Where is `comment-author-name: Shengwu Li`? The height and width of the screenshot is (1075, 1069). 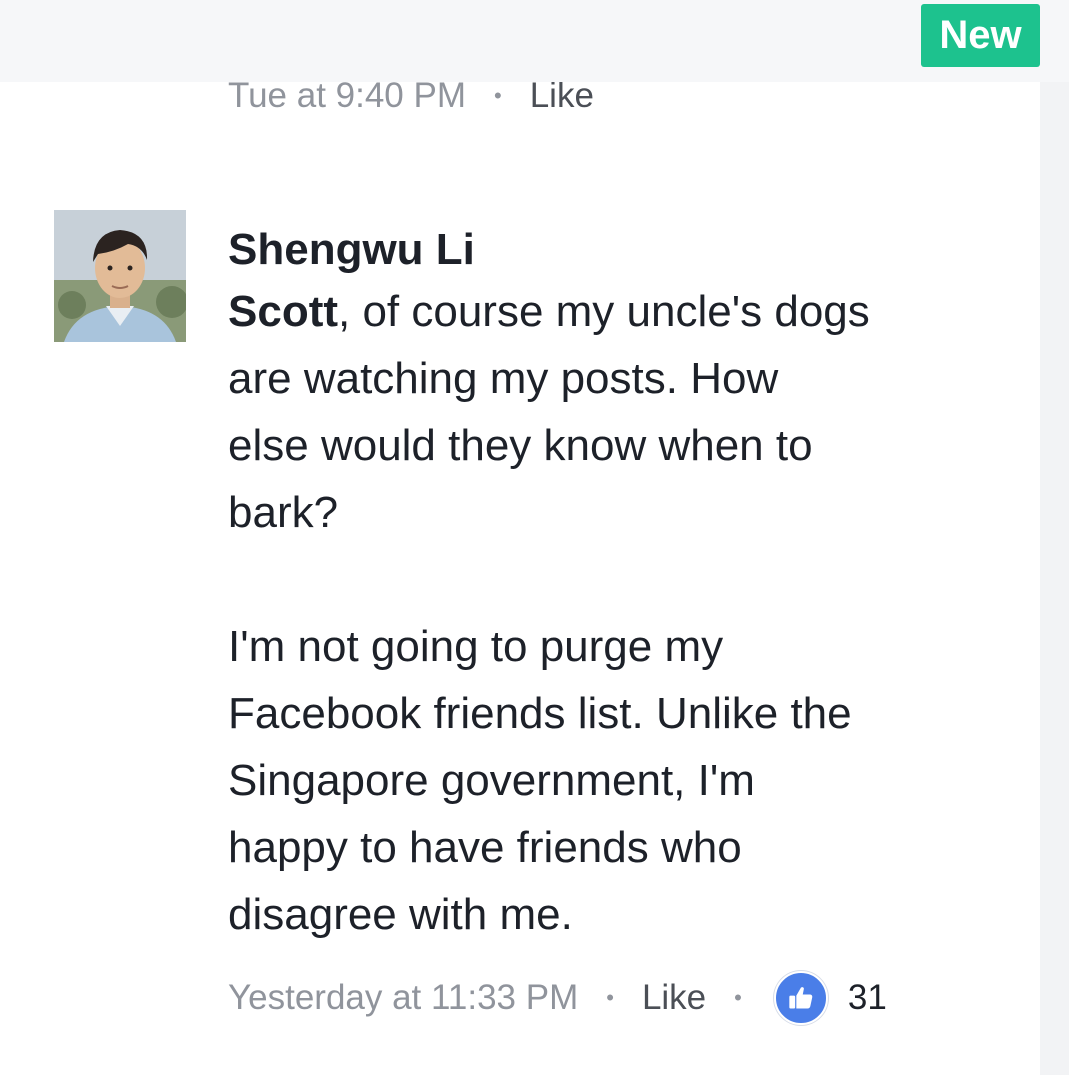
comment-author-name: Shengwu Li is located at coordinates (628, 250).